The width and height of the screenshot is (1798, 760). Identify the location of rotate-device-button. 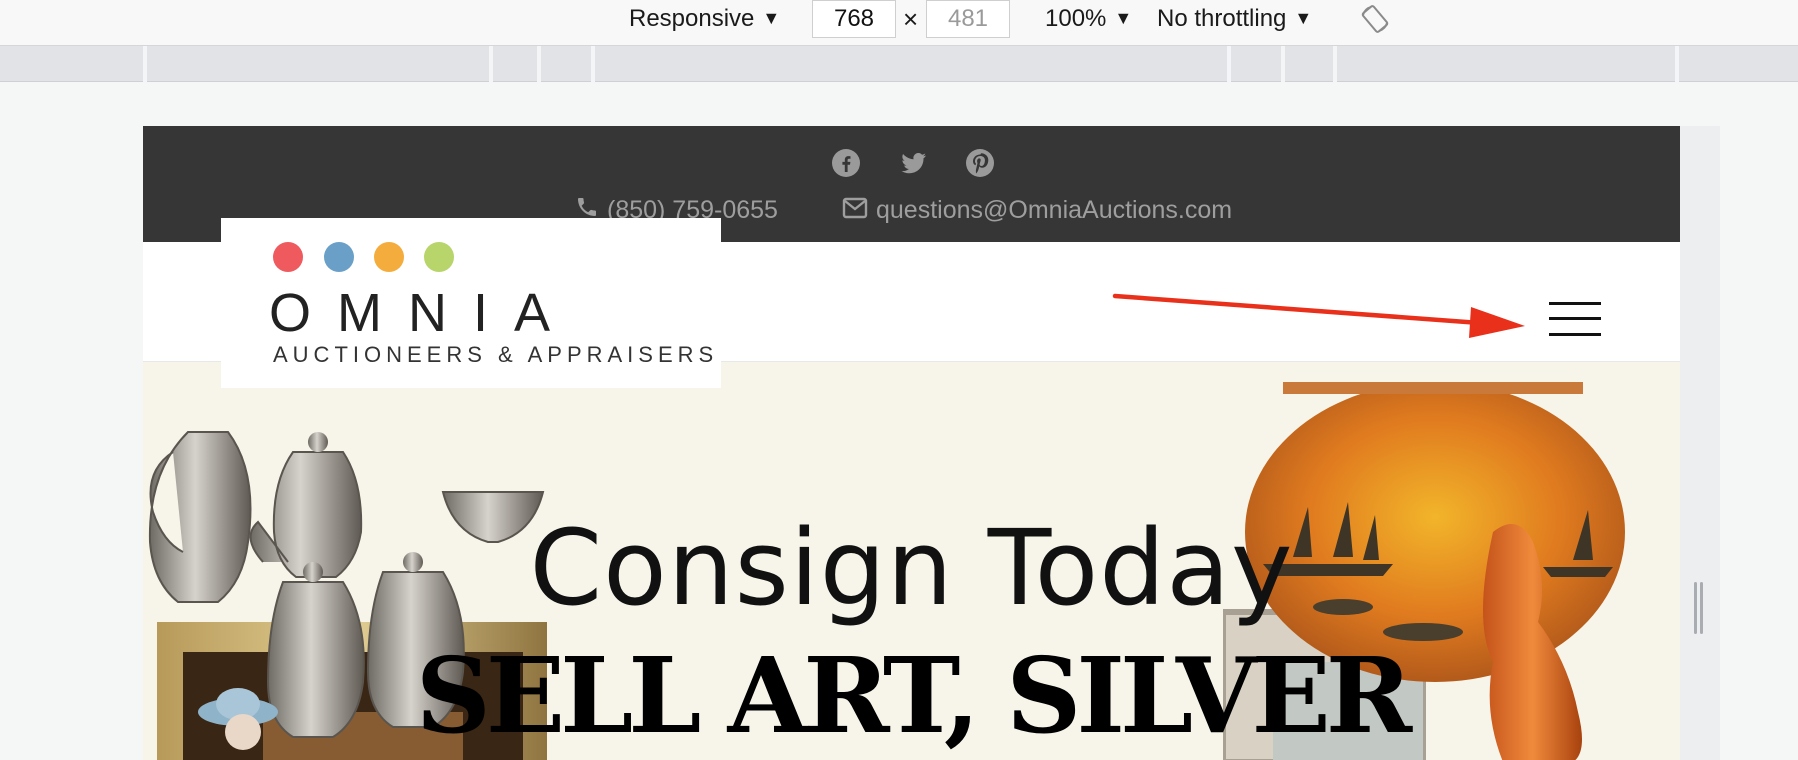
(1375, 19).